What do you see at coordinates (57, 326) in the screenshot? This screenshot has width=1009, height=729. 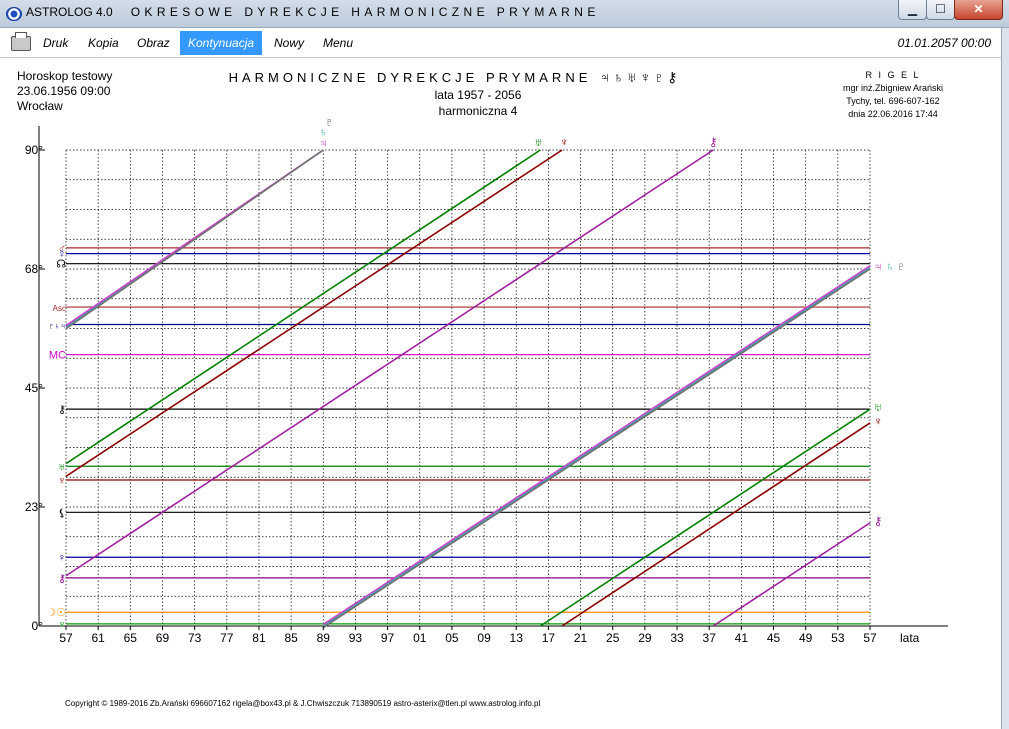 I see `natal-line-label: ♇♄♃` at bounding box center [57, 326].